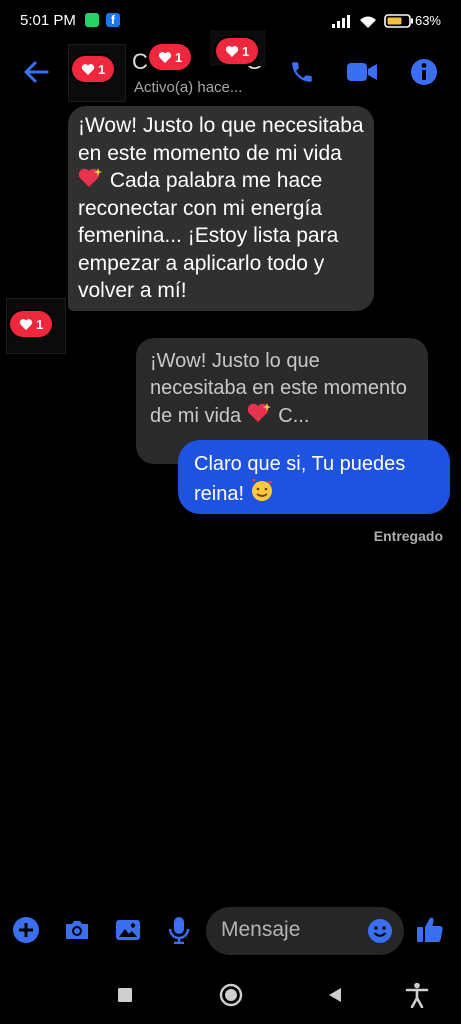 This screenshot has width=461, height=1024. I want to click on plus-icon, so click(26, 930).